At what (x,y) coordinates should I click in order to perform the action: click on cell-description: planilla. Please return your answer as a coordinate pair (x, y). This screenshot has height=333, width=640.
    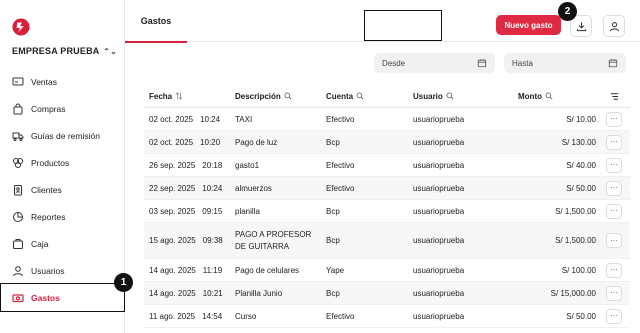
    Looking at the image, I should click on (247, 211).